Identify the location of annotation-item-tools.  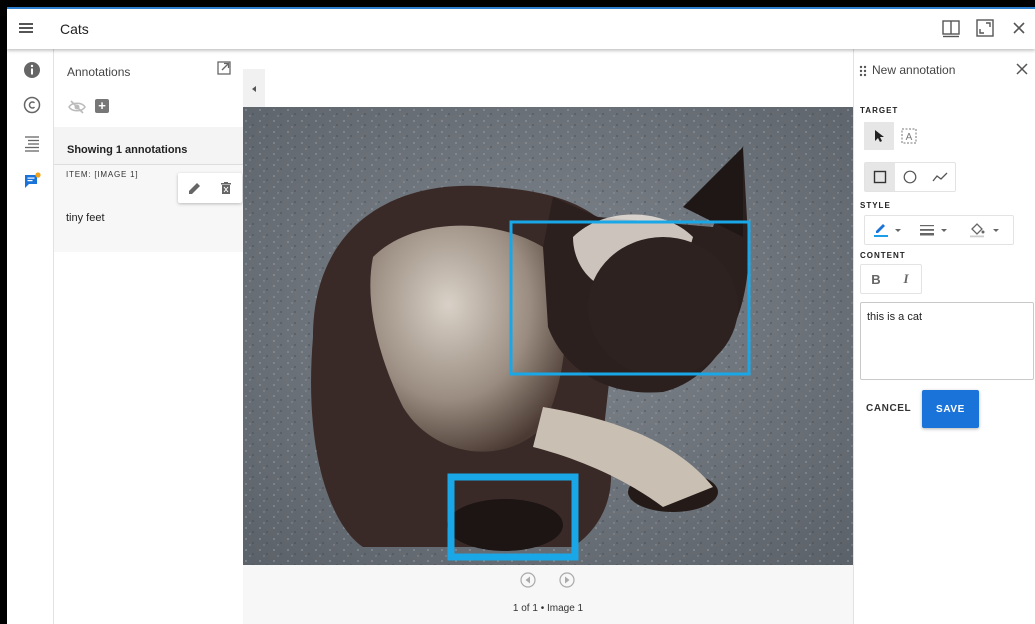
(210, 188).